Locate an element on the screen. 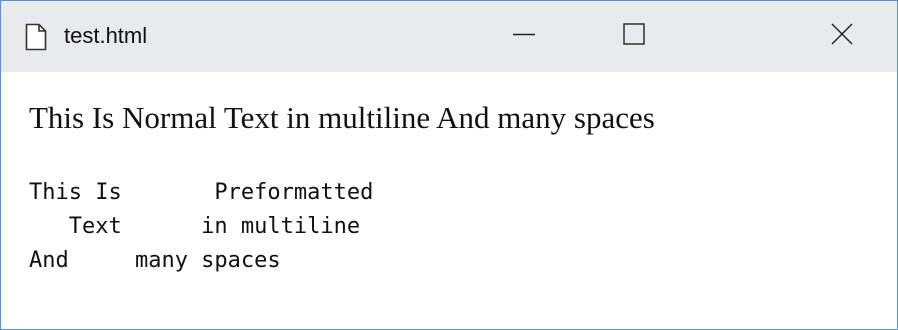 The height and width of the screenshot is (330, 898). close-button is located at coordinates (842, 36).